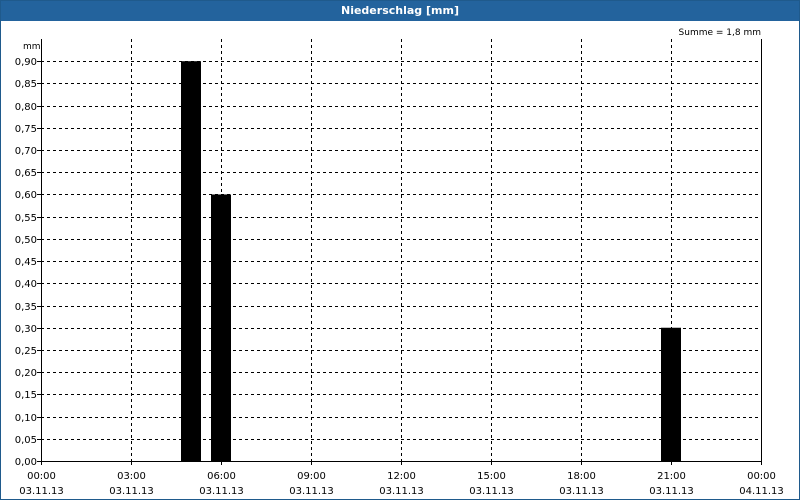 The width and height of the screenshot is (800, 500). Describe the element at coordinates (26, 218) in the screenshot. I see `y-tick-label: 0,55` at that location.